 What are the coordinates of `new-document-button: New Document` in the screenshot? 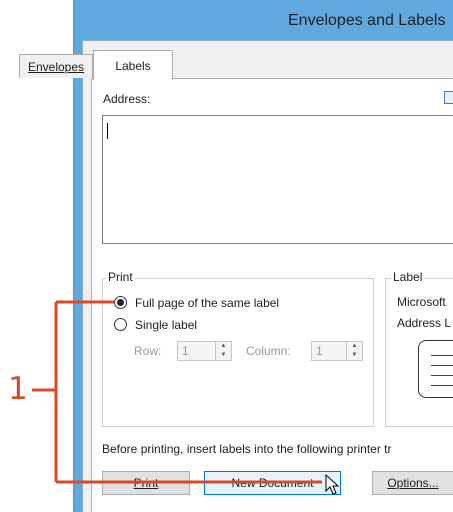 It's located at (272, 483).